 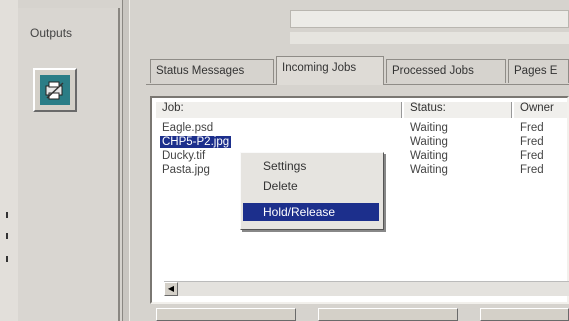 I want to click on tab-status-messages: Status Messages, so click(x=212, y=71).